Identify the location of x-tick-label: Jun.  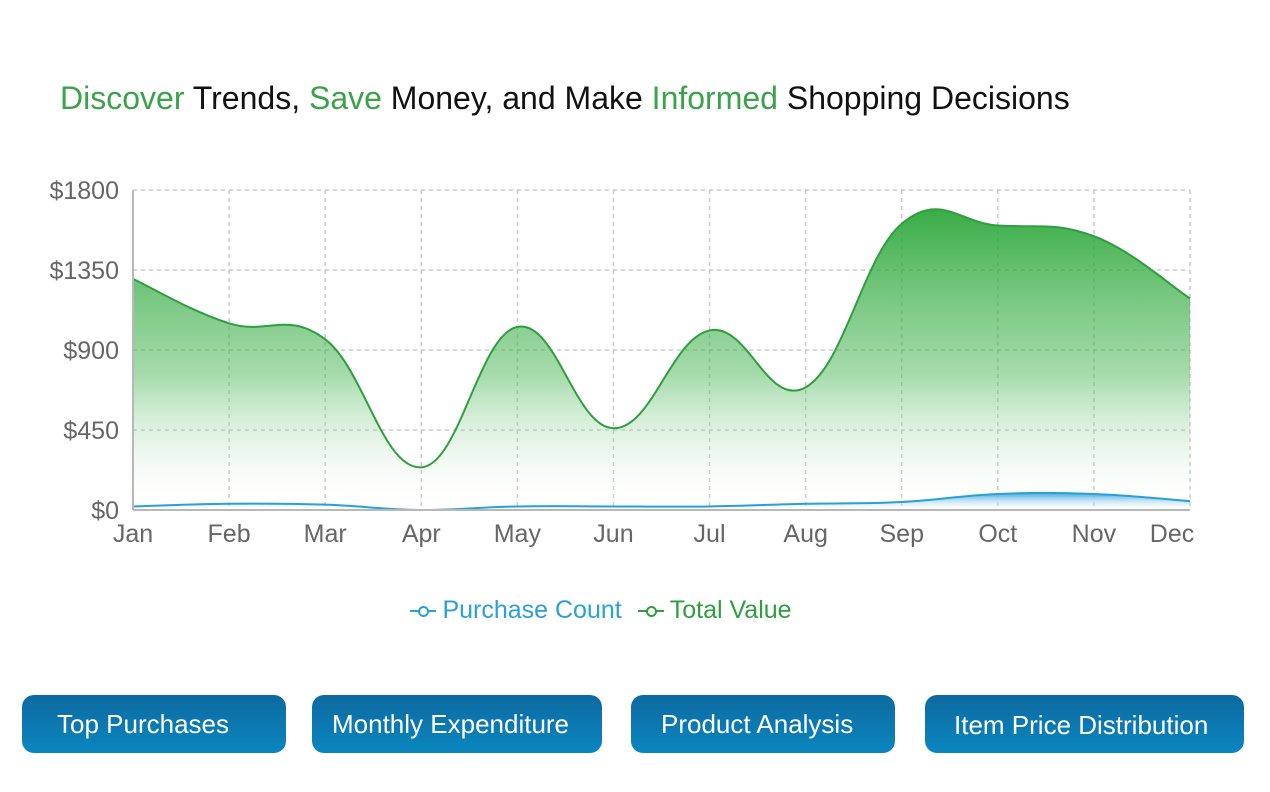
(613, 534).